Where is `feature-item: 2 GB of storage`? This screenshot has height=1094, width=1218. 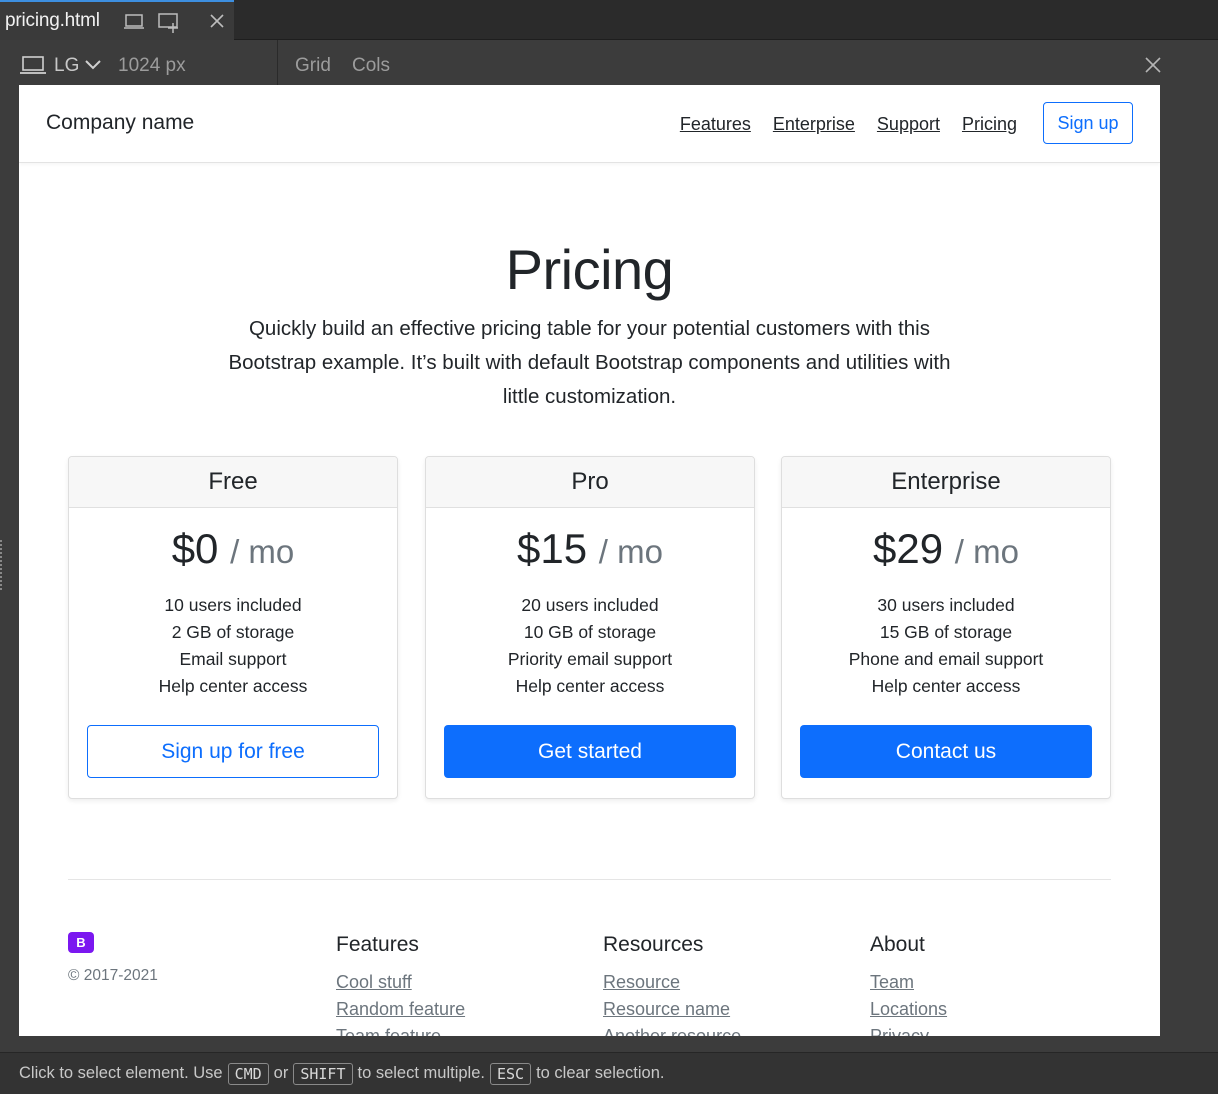 feature-item: 2 GB of storage is located at coordinates (233, 632).